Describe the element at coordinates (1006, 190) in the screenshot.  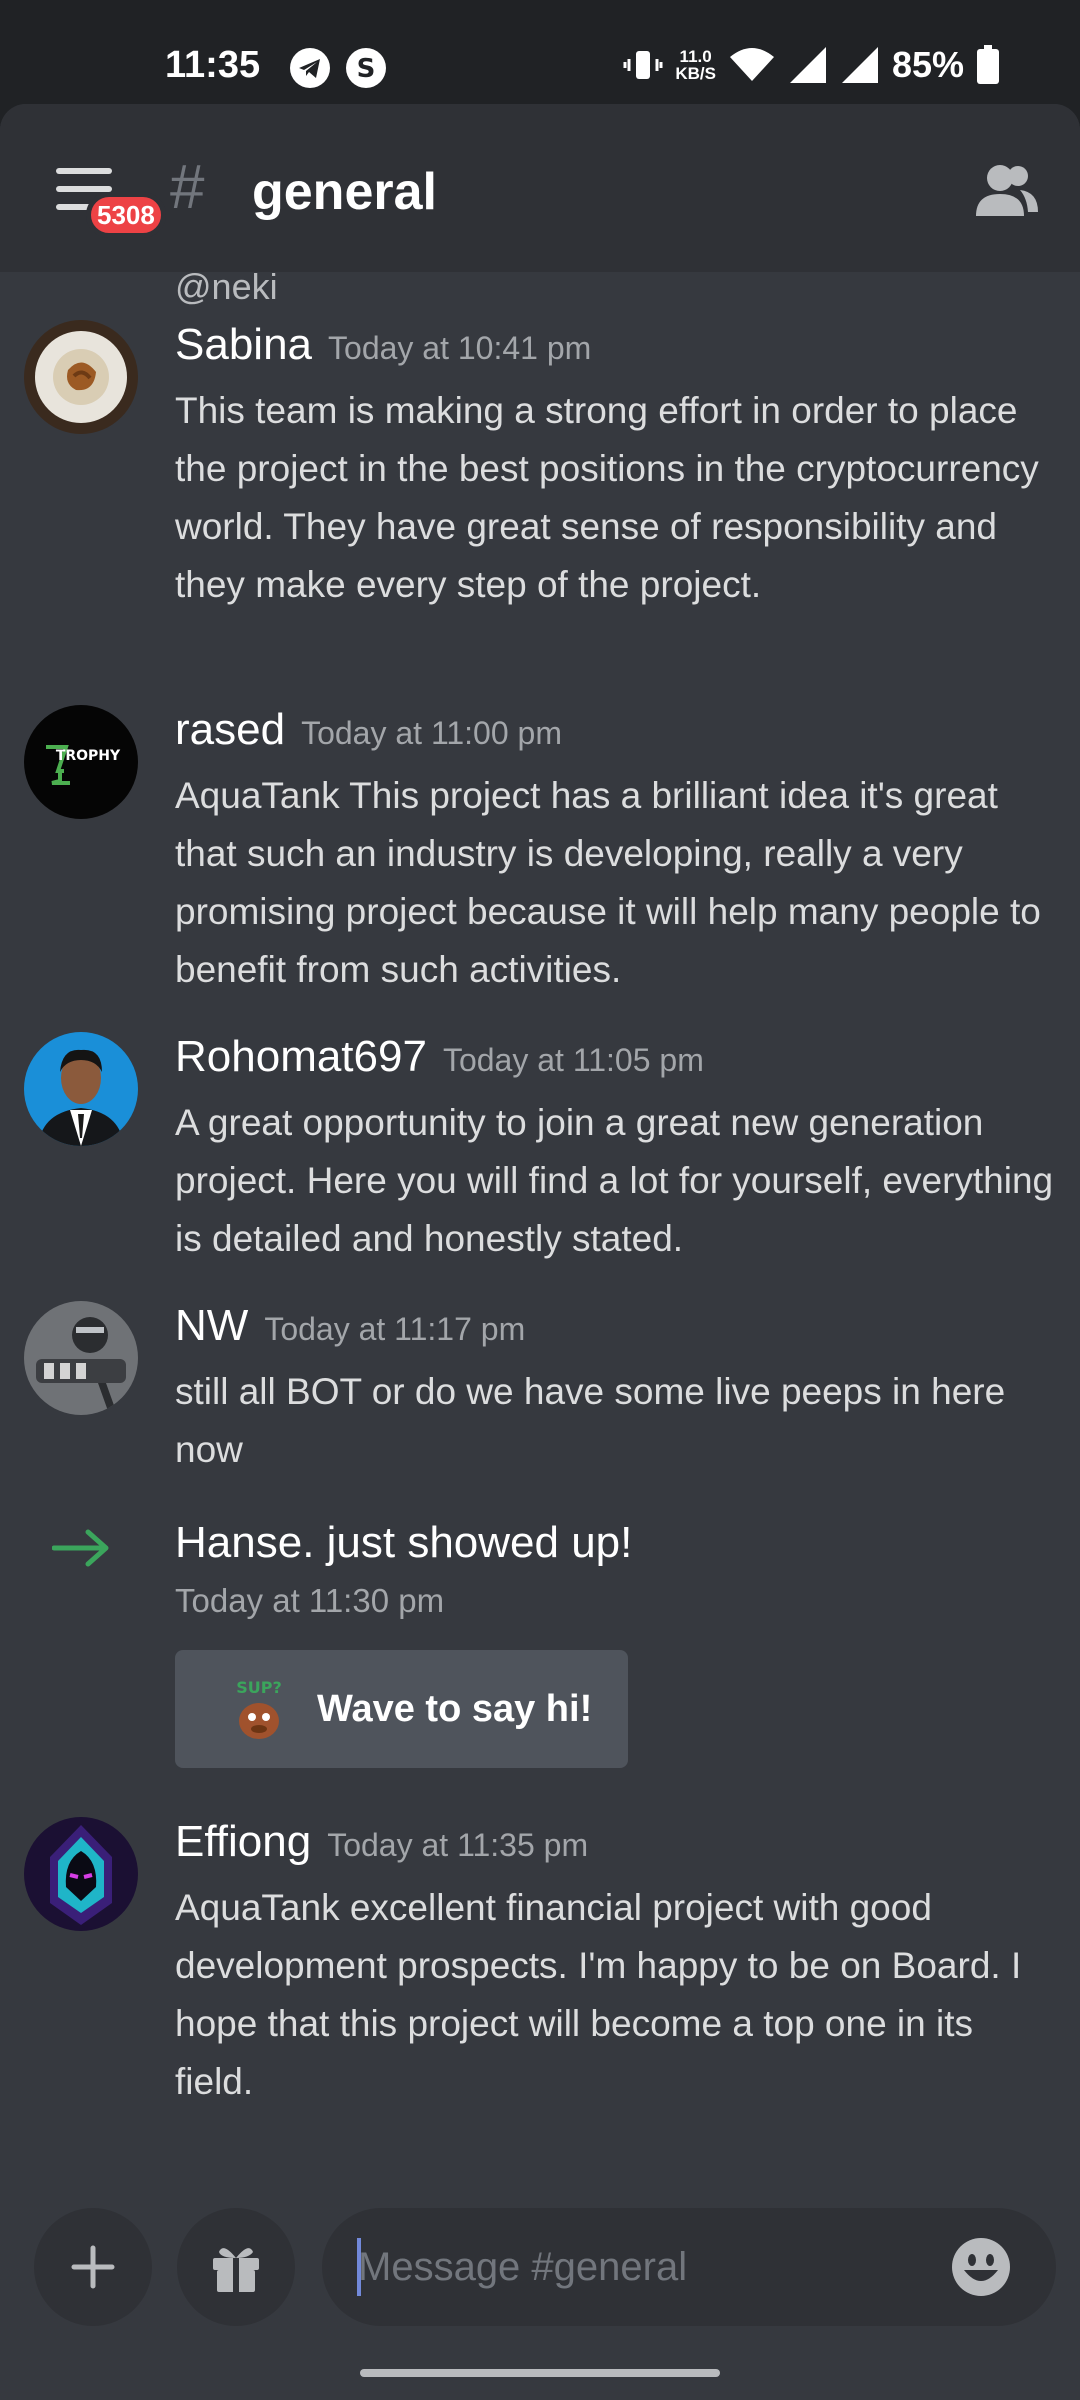
I see `members-icon` at that location.